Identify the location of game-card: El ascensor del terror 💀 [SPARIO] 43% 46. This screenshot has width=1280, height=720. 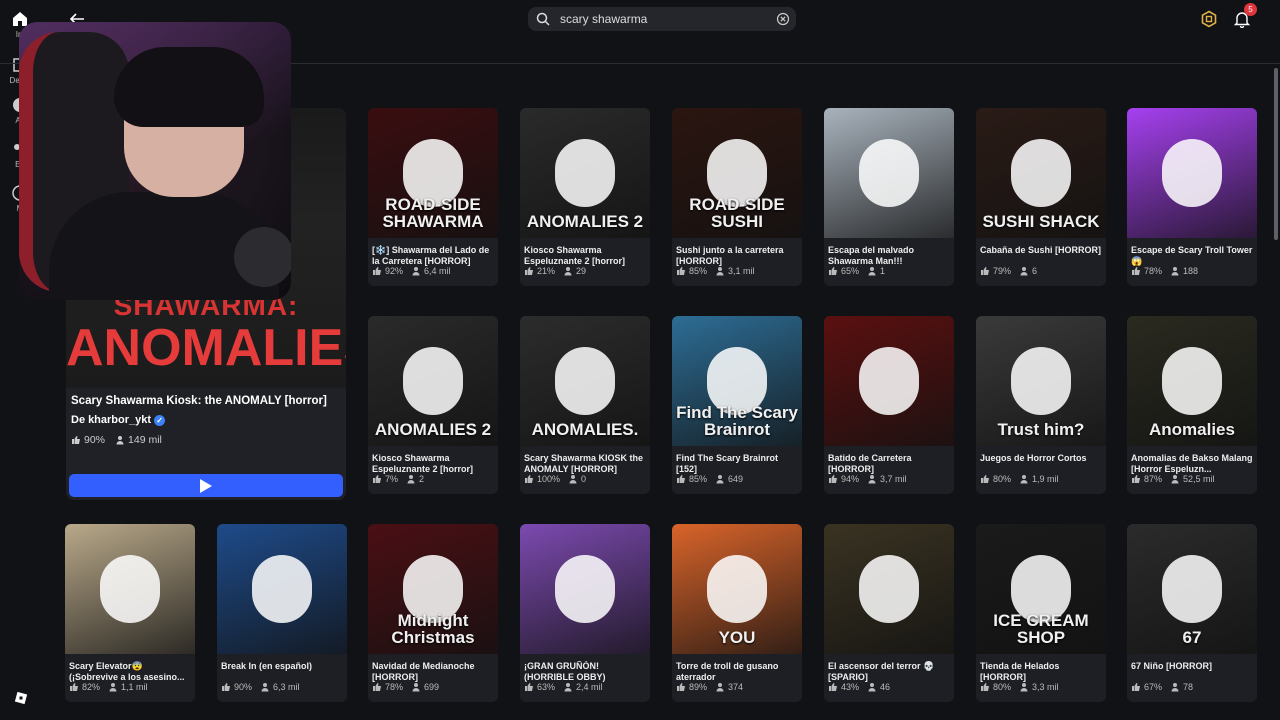
(889, 613).